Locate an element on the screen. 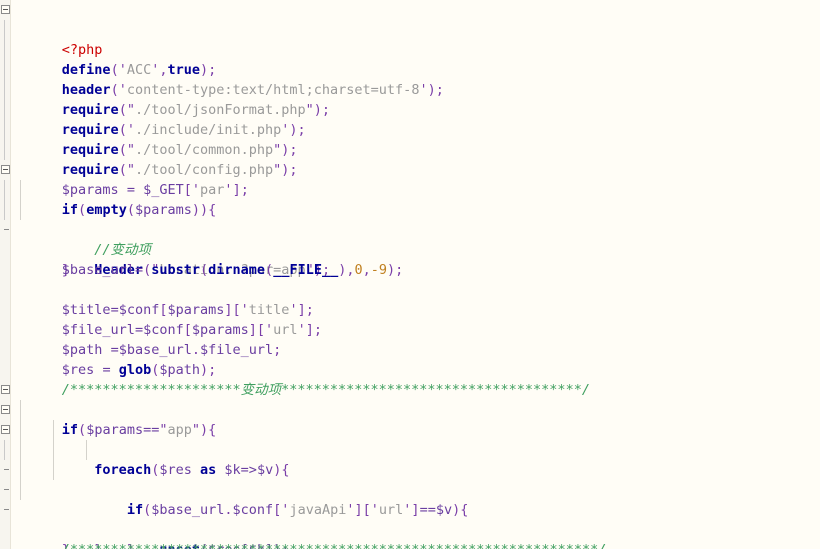 This screenshot has height=549, width=820. code-line: require("./tool/jsonFormat.php"); is located at coordinates (410, 89).